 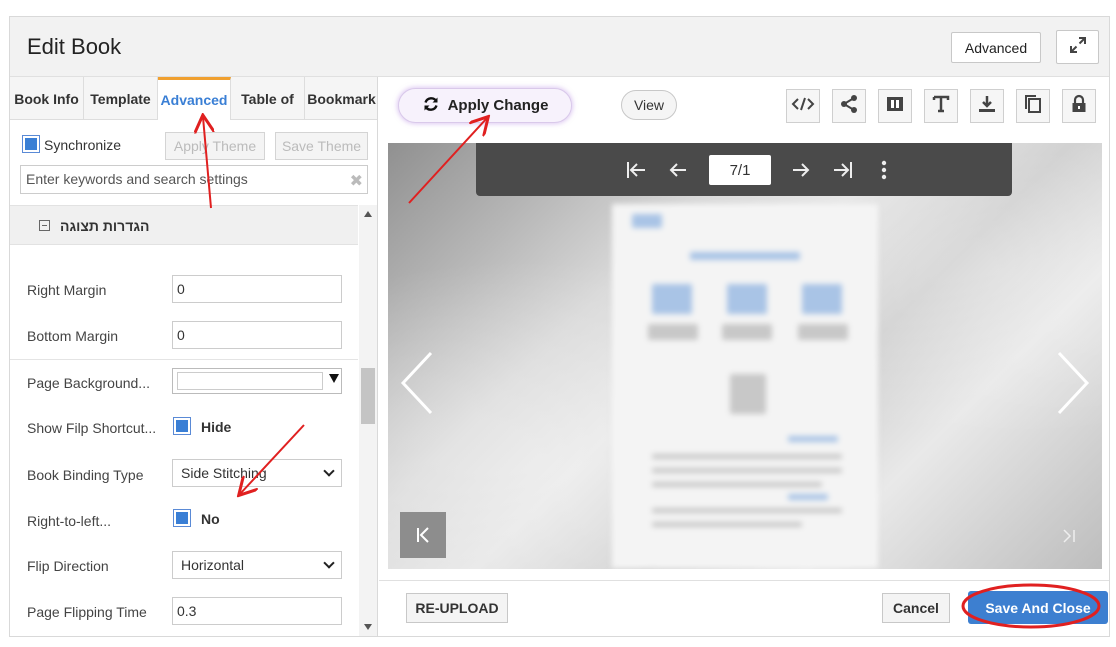 What do you see at coordinates (368, 214) in the screenshot?
I see `scroll-up-icon` at bounding box center [368, 214].